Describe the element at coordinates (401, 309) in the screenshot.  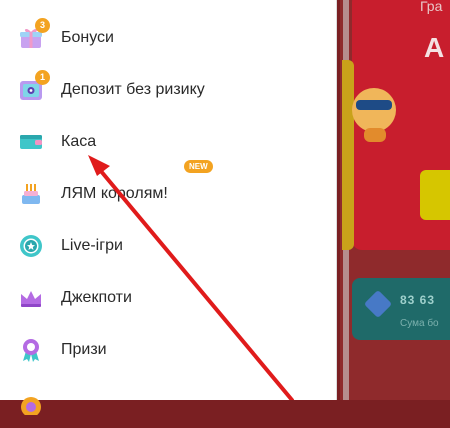
I see `background-info-card` at that location.